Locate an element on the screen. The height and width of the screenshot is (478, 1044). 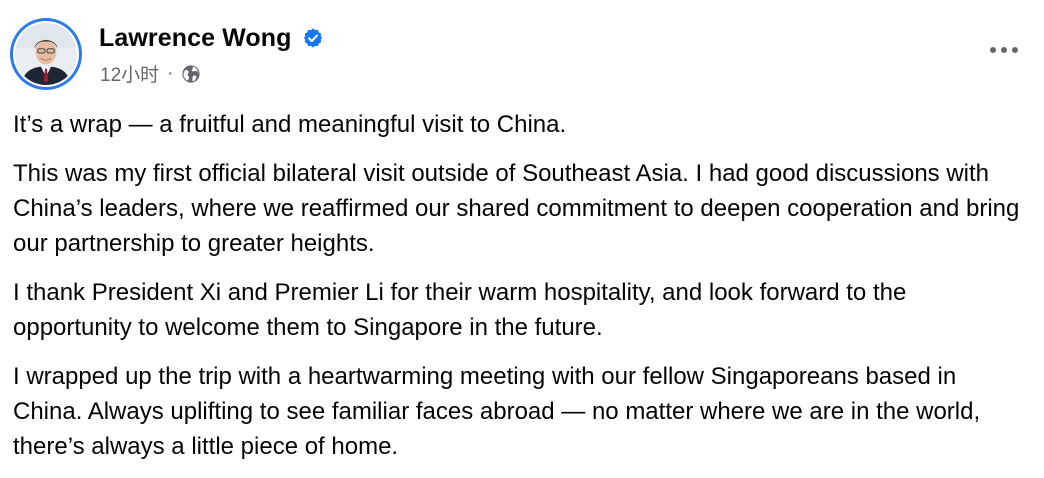
post-meta: 12小时 · is located at coordinates (150, 73).